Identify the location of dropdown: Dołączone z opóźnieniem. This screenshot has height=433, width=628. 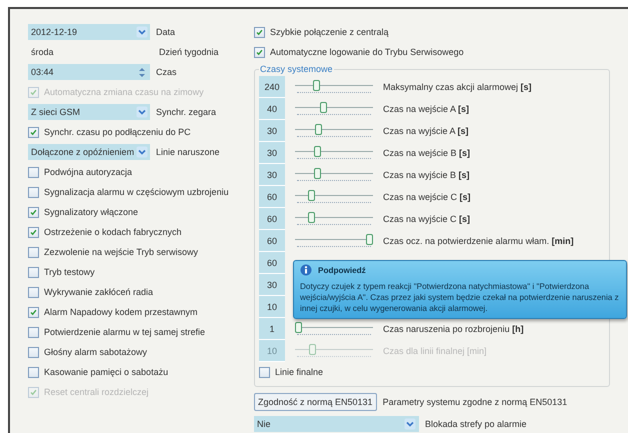
(89, 152).